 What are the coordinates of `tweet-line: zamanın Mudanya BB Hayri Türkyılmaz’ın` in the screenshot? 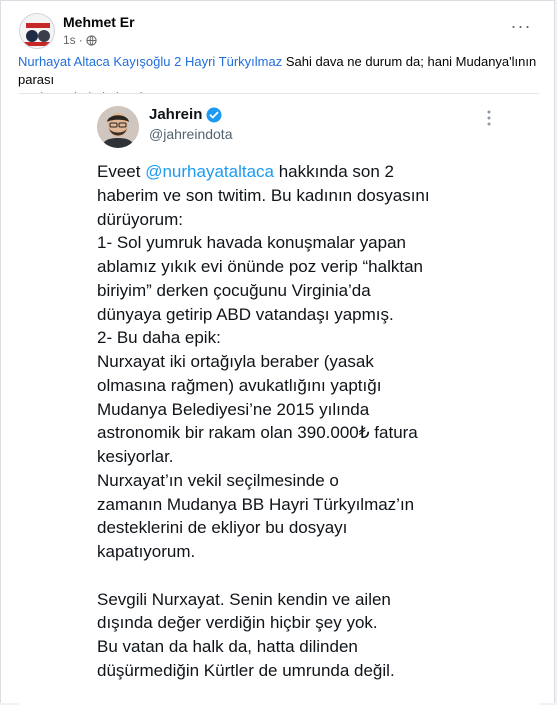 It's located at (256, 504).